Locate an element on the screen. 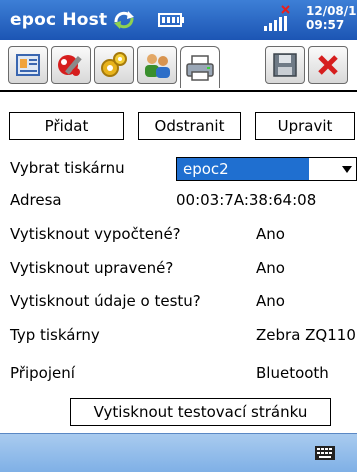 The width and height of the screenshot is (357, 472). address-label: Adresa is located at coordinates (36, 200).